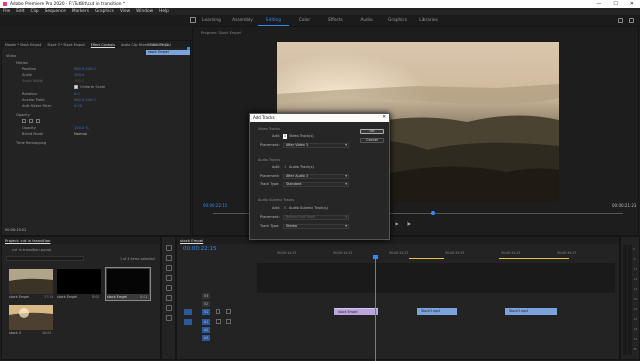 The height and width of the screenshot is (361, 640). Describe the element at coordinates (31, 143) in the screenshot. I see `ec-time-remapping: Time Remapping` at that location.